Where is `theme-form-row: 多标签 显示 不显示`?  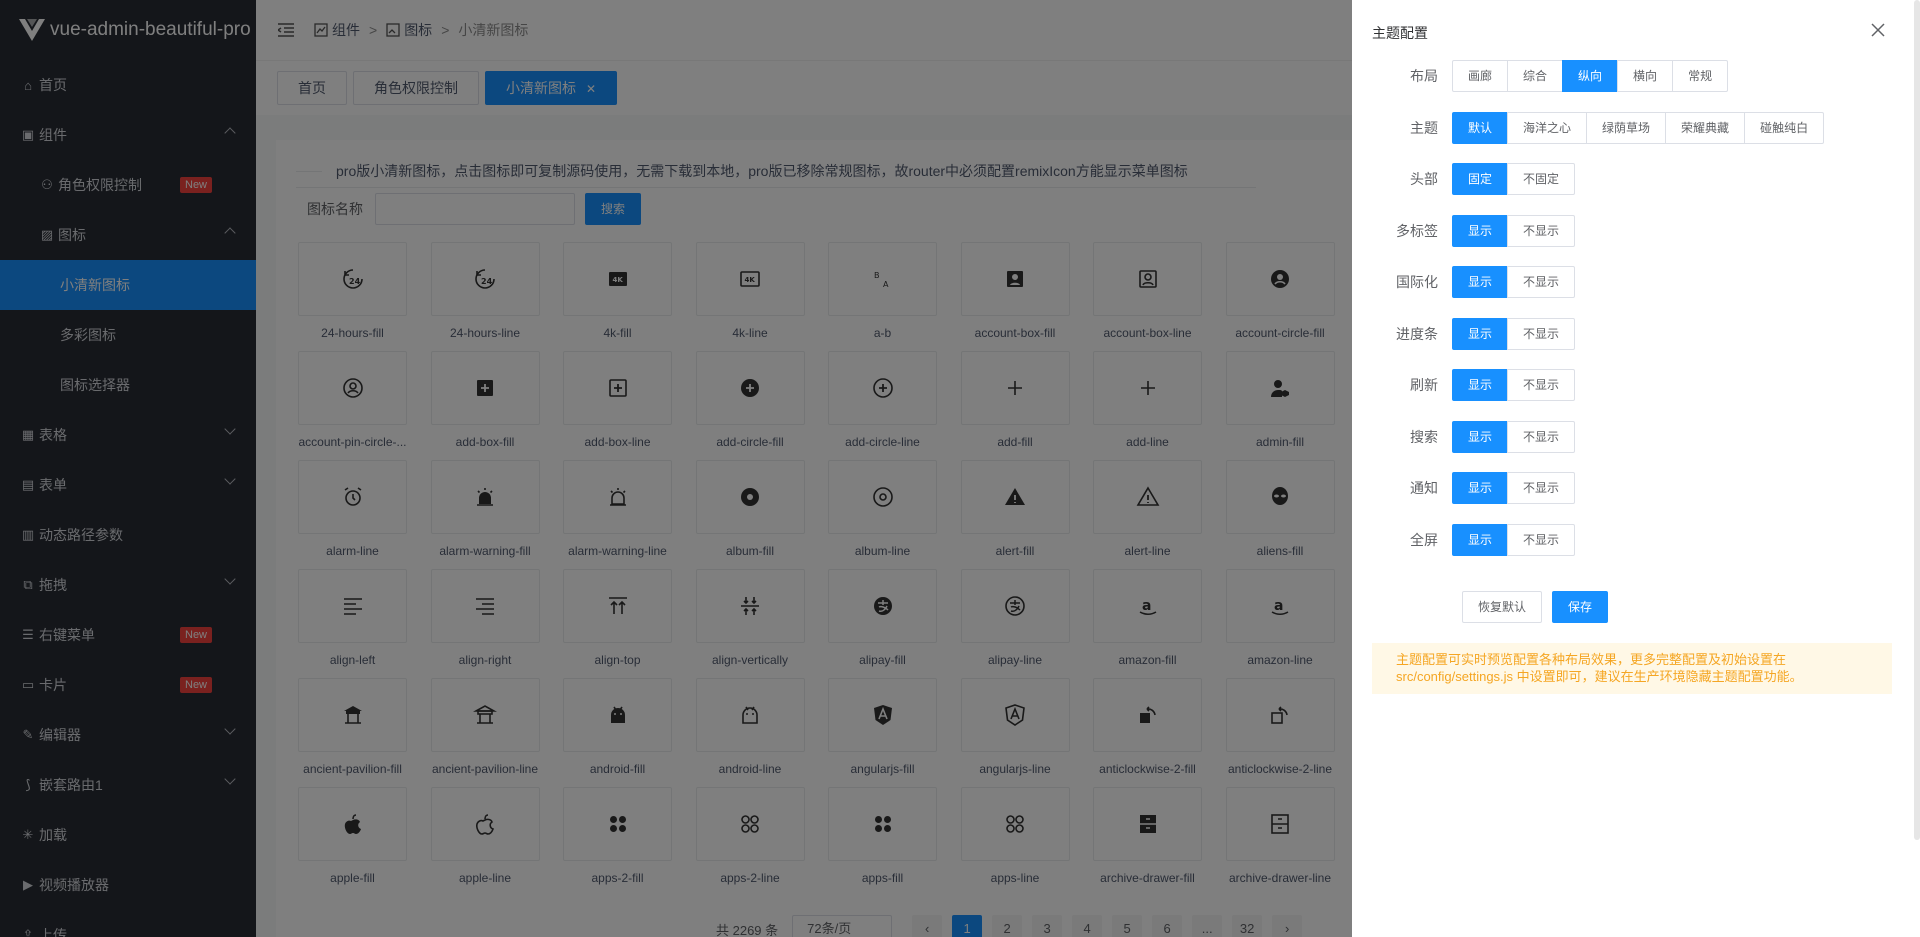
theme-form-row: 多标签 显示 不显示 is located at coordinates (1464, 231).